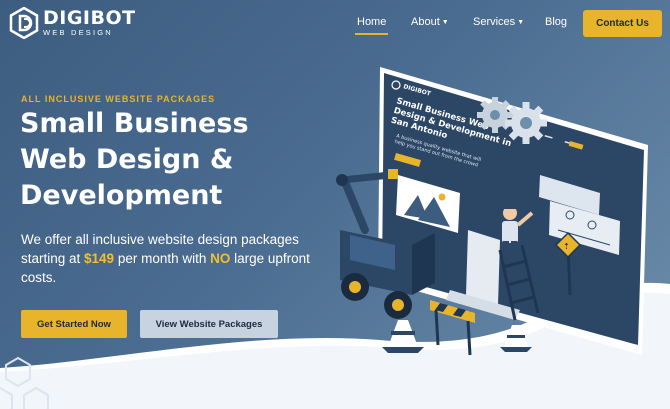  I want to click on hero-eyebrow: ALL INCLUSIVE WEBSITE PACKAGES, so click(118, 99).